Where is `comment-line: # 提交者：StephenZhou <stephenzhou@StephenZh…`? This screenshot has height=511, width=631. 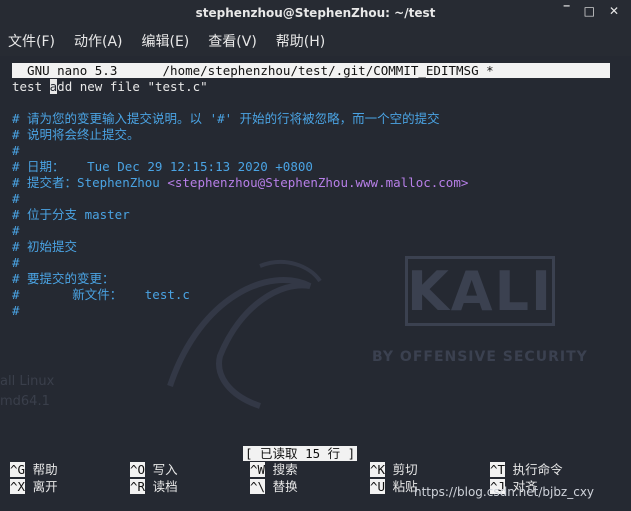
comment-line: # 提交者：StephenZhou <stephenzhou@StephenZh… is located at coordinates (240, 183).